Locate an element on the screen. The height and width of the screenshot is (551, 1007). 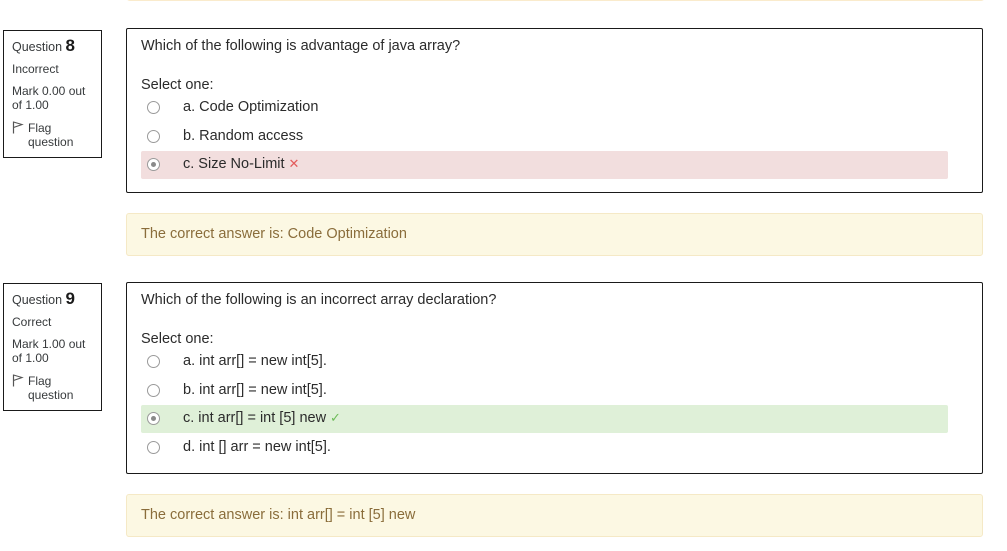
answer-option-c: c. int arr[] = int [5] new ✓ is located at coordinates (544, 419).